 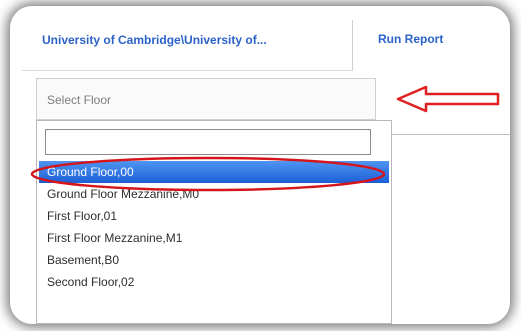 I want to click on floor-filter-input, so click(x=208, y=142).